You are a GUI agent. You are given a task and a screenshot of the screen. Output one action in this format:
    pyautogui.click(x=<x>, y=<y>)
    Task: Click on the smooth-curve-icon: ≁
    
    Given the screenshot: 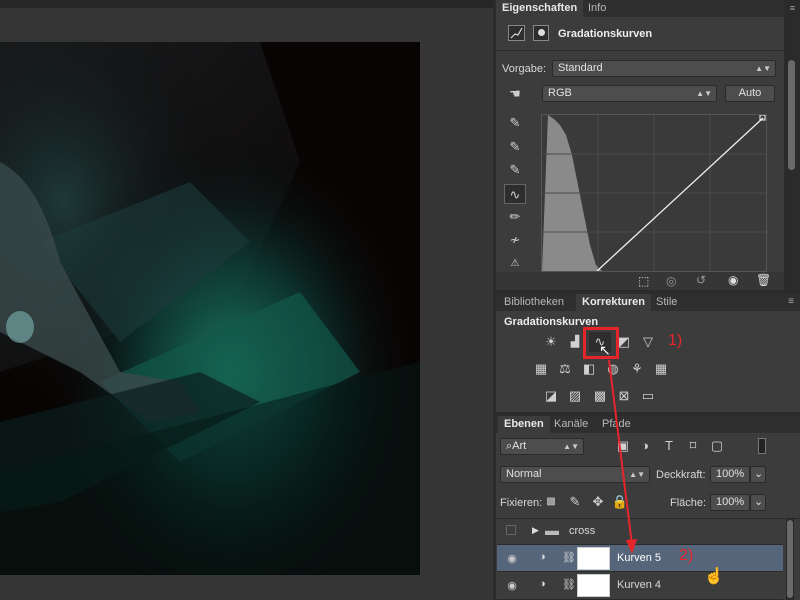 What is the action you would take?
    pyautogui.click(x=515, y=240)
    